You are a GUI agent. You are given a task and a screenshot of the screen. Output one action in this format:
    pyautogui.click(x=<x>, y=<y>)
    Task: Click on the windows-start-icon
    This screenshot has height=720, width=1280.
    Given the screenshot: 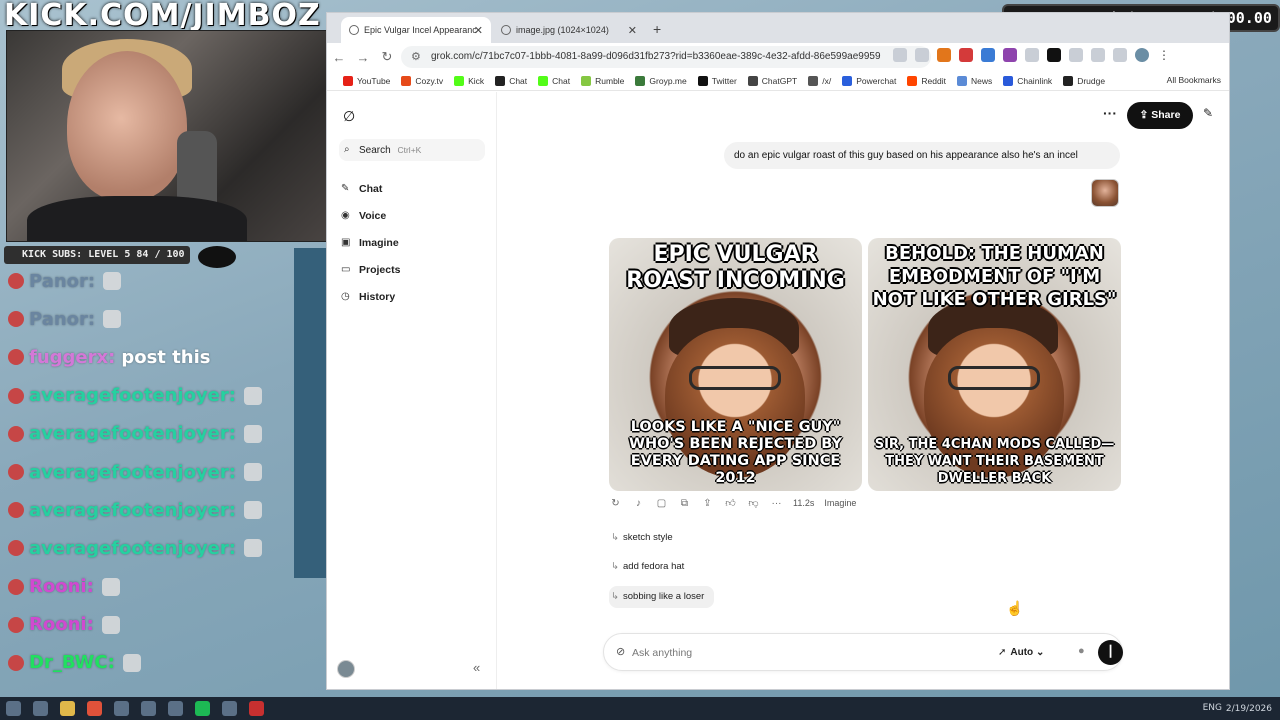 What is the action you would take?
    pyautogui.click(x=13, y=708)
    